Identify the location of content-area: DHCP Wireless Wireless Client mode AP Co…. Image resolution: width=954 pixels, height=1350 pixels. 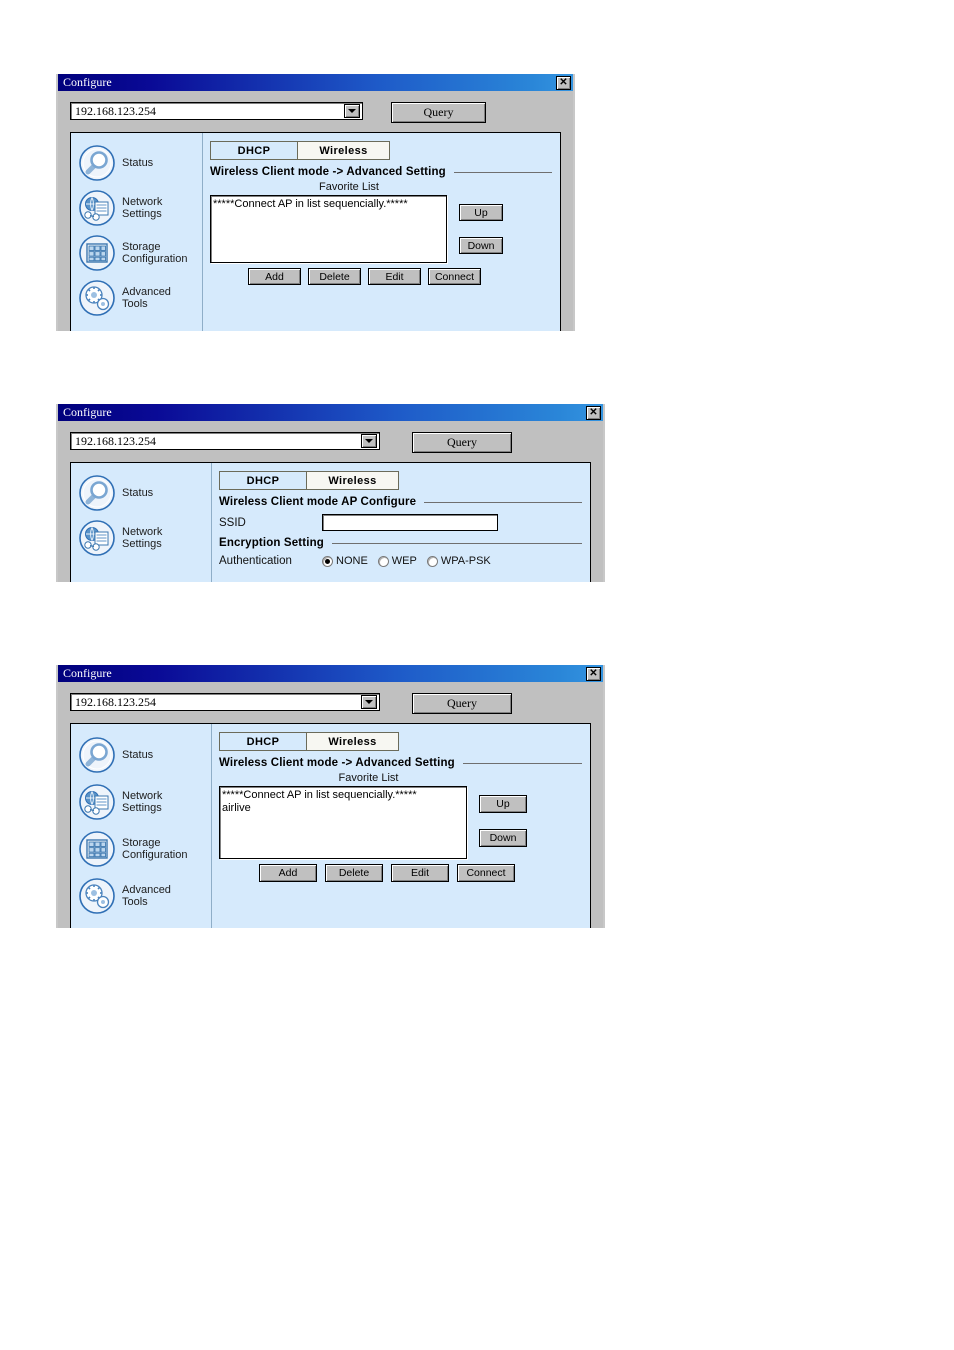
(401, 522).